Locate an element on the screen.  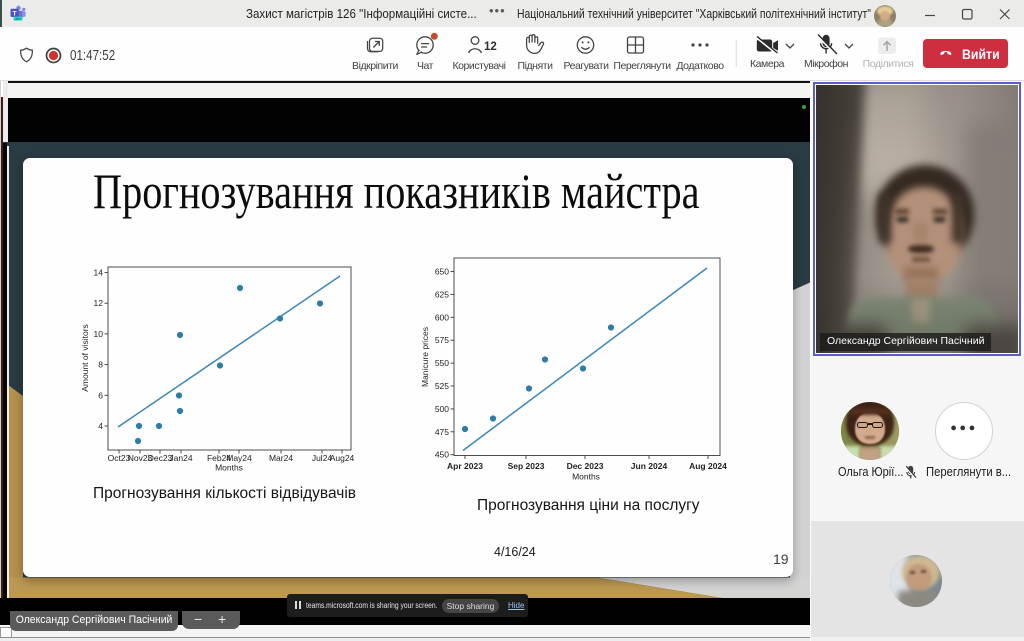
svg-text: 575 is located at coordinates (442, 340).